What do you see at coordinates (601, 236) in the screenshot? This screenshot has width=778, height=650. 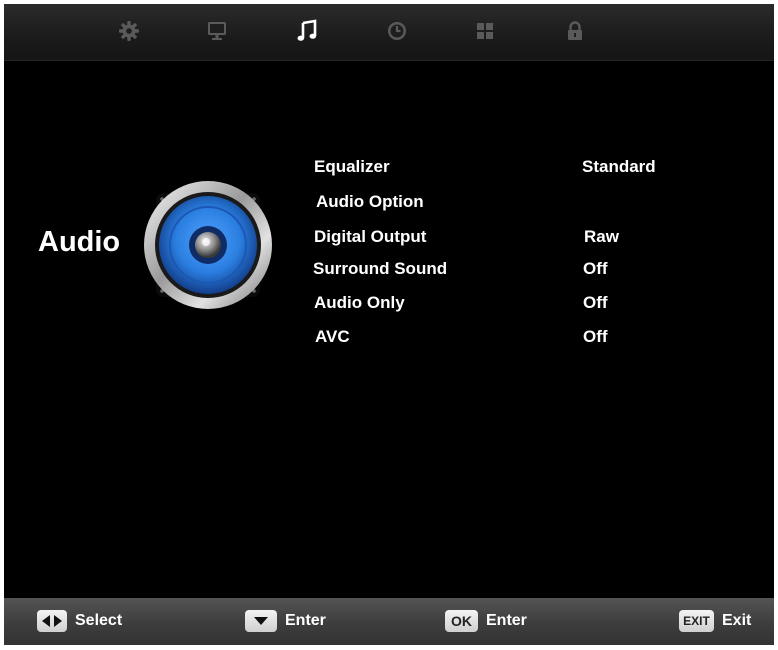 I see `setting-value: Raw` at bounding box center [601, 236].